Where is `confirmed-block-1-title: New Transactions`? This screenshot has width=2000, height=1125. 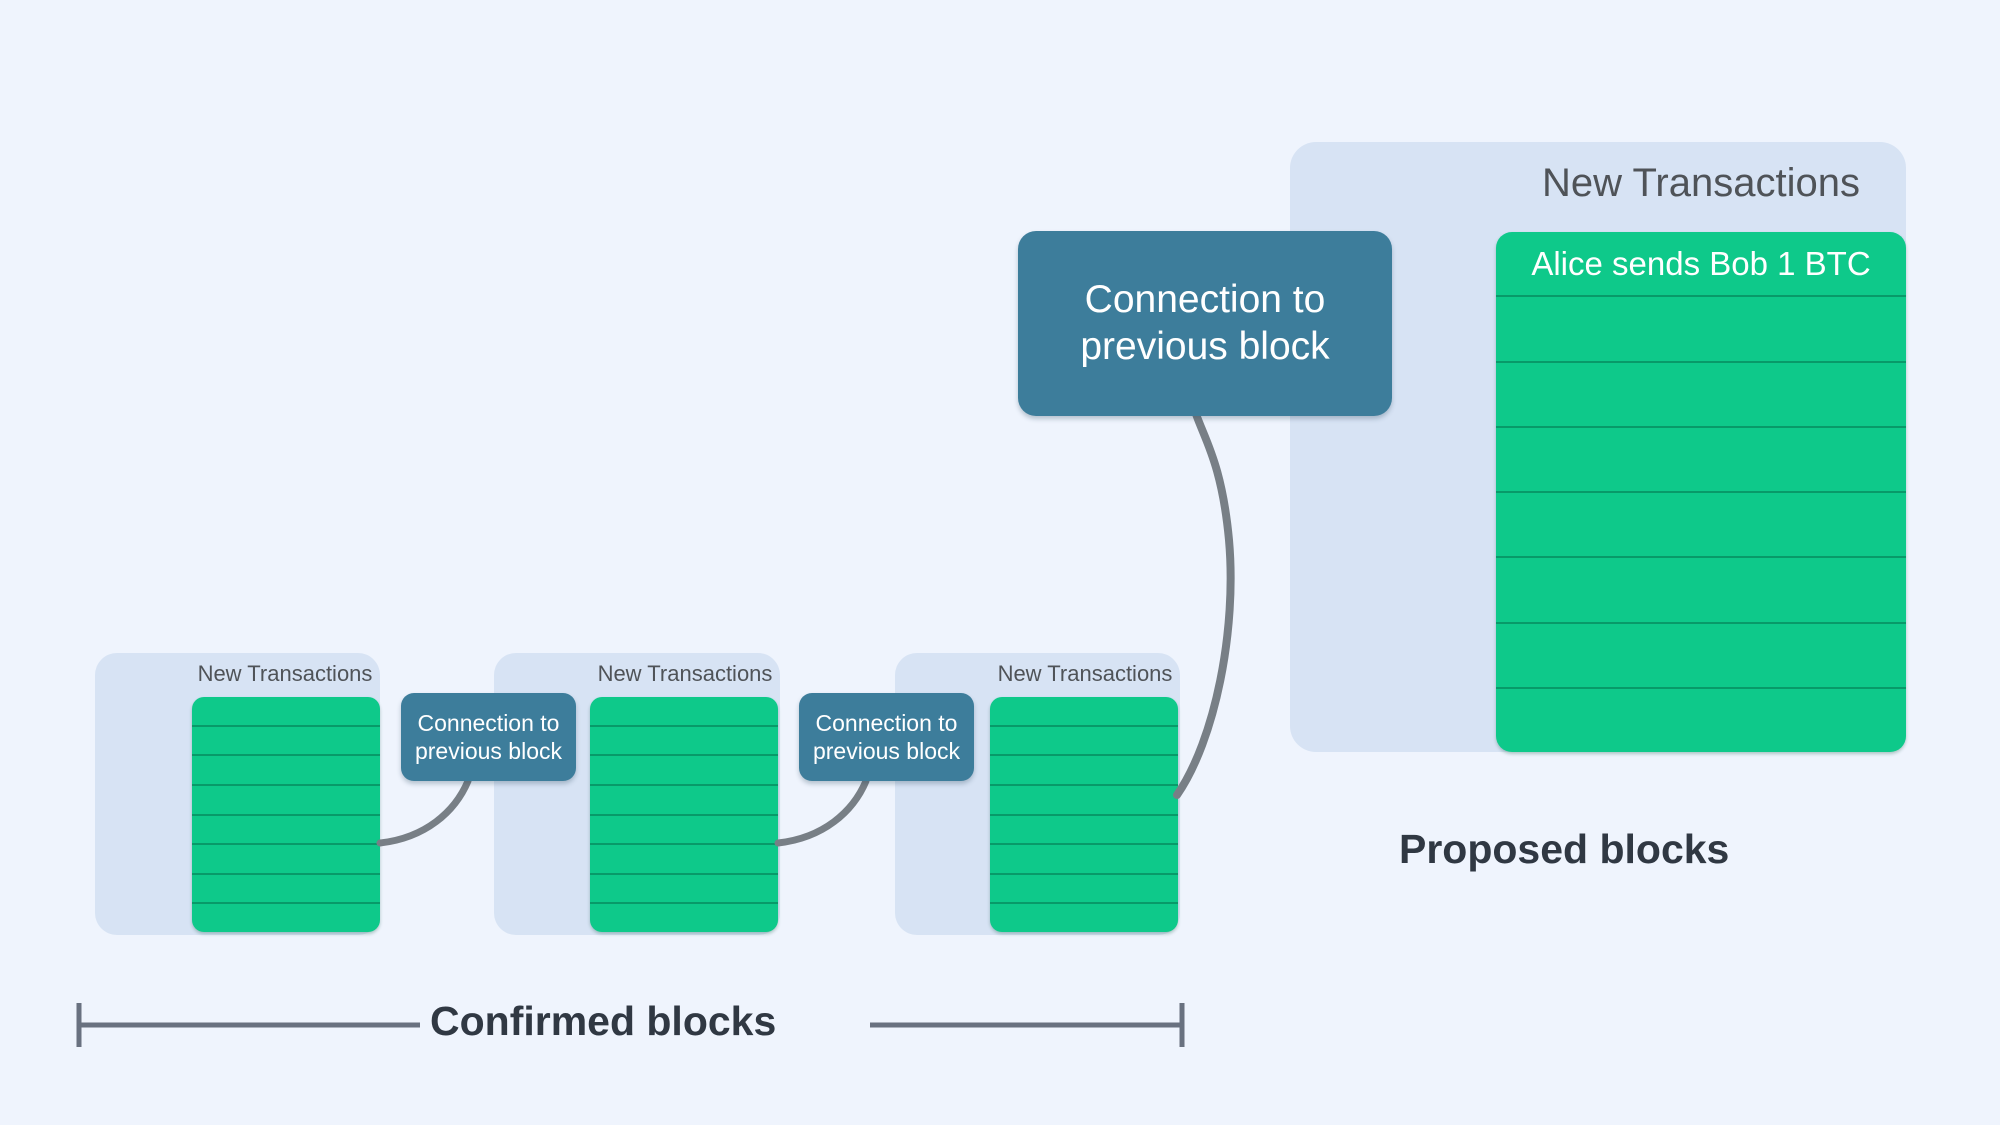 confirmed-block-1-title: New Transactions is located at coordinates (285, 673).